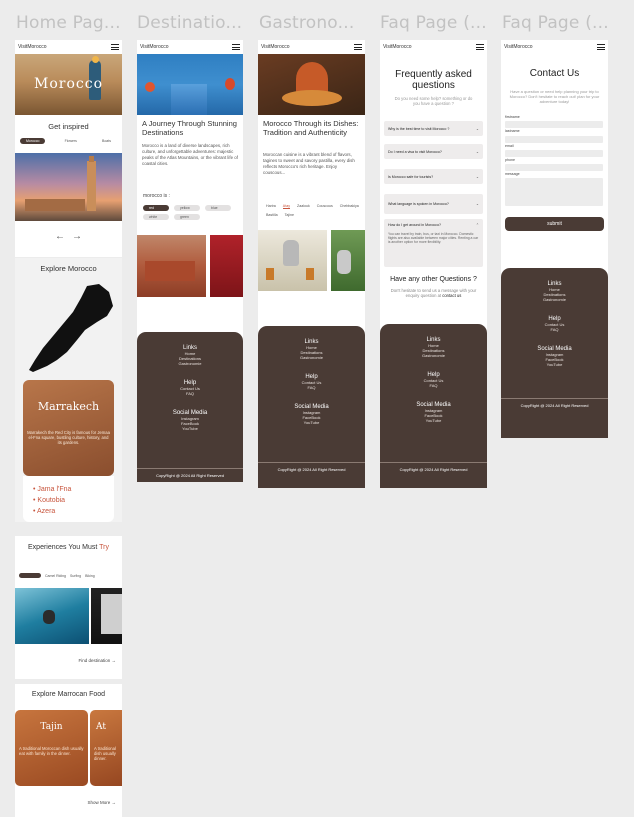 The height and width of the screenshot is (817, 634). I want to click on contact-us-link: contact us, so click(451, 295).